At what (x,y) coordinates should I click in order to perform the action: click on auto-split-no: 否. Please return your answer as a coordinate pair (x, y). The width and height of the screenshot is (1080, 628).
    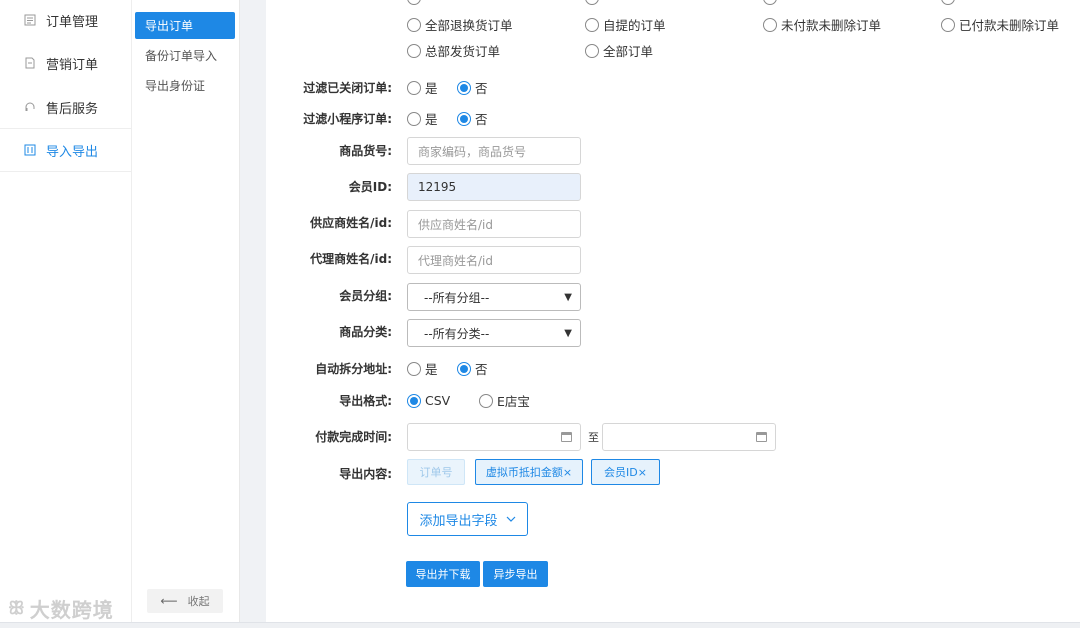
    Looking at the image, I should click on (472, 368).